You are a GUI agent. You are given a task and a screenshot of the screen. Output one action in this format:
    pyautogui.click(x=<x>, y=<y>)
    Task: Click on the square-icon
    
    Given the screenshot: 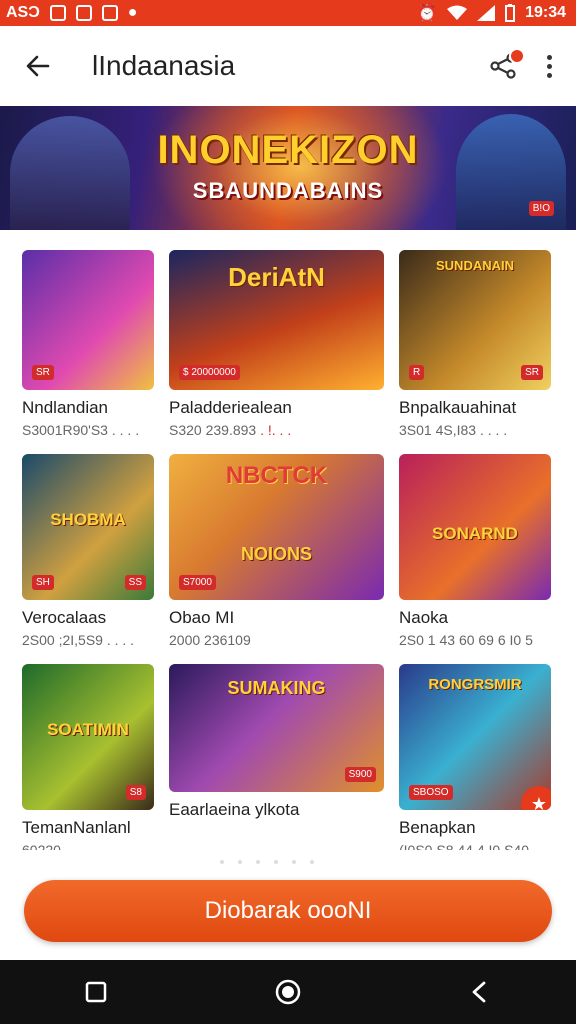 What is the action you would take?
    pyautogui.click(x=96, y=992)
    